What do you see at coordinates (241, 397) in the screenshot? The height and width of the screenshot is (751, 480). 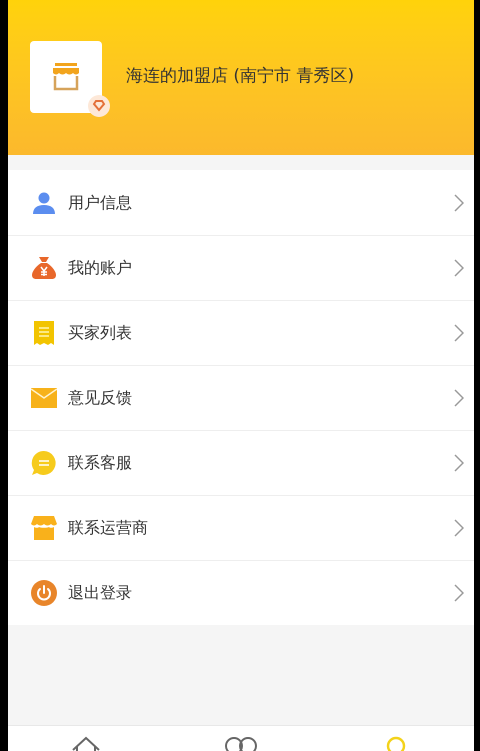 I see `menu-item: 意见反馈` at bounding box center [241, 397].